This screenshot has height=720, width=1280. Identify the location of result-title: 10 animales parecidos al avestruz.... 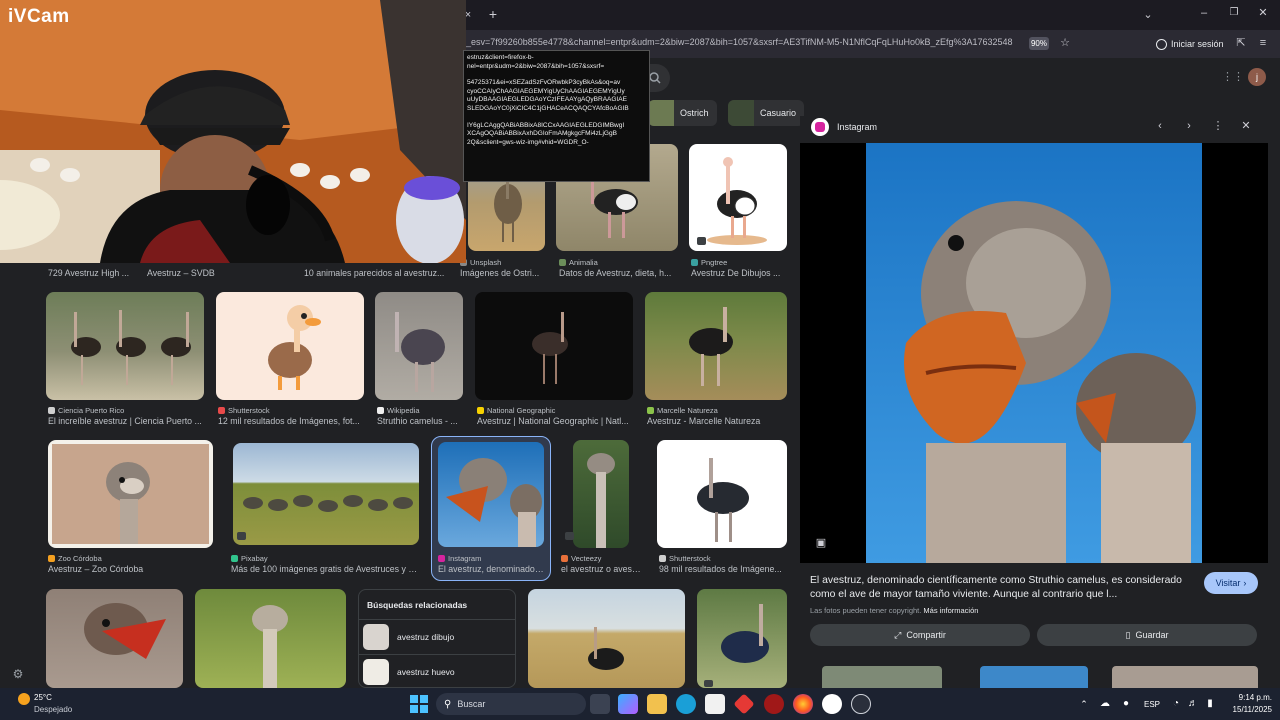
(376, 273).